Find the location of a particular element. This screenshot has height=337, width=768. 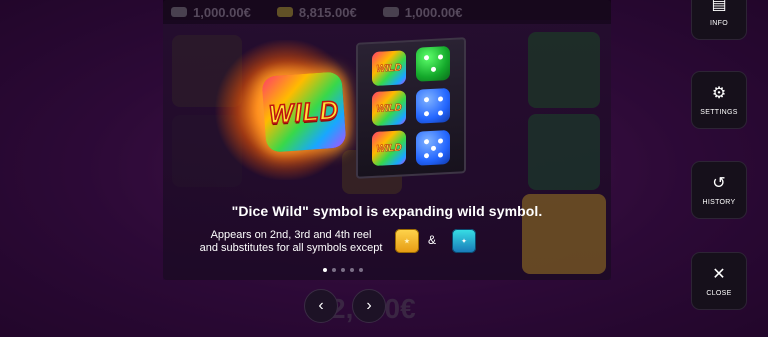

bonus-symbol-icon: ★ is located at coordinates (407, 241).